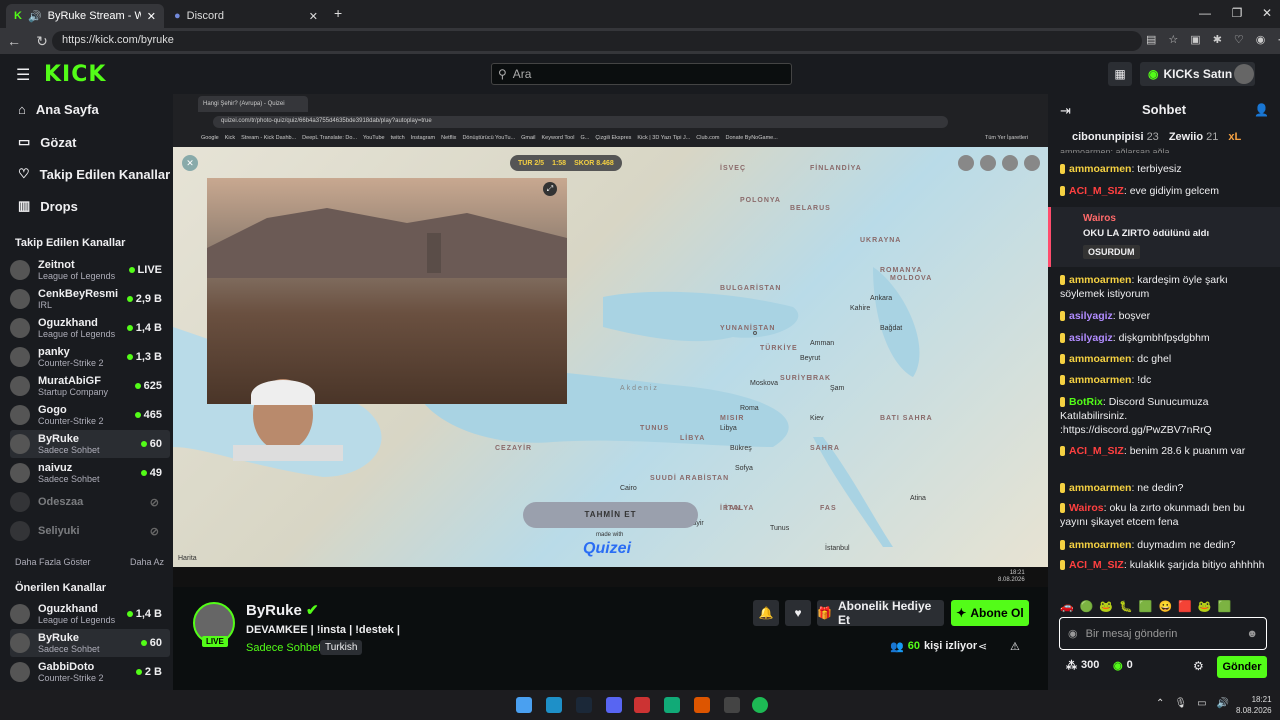 The width and height of the screenshot is (1280, 720). I want to click on channel-item: Zeitnot League of Legends LIVE, so click(90, 270).